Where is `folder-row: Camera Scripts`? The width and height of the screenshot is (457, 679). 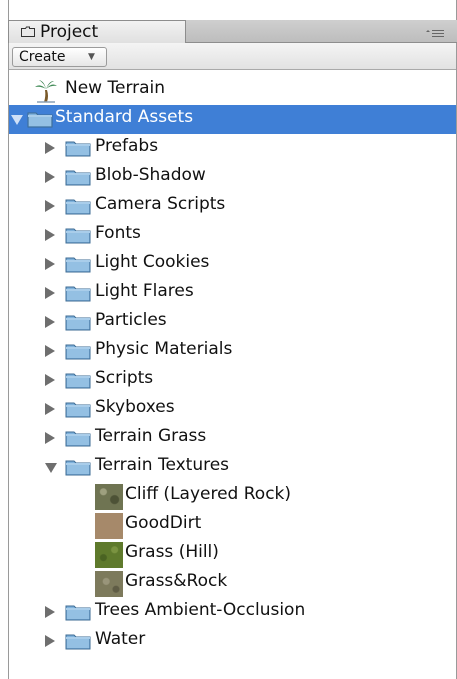
folder-row: Camera Scripts is located at coordinates (232, 206).